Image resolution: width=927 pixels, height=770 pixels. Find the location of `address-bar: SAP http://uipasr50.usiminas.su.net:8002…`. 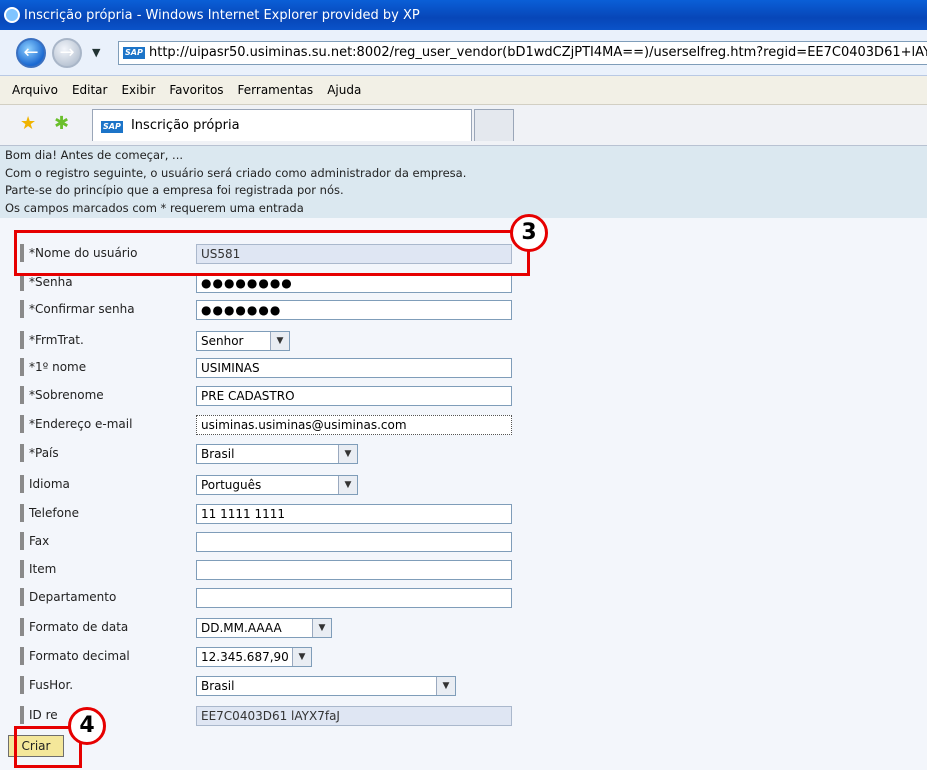

address-bar: SAP http://uipasr50.usiminas.su.net:8002… is located at coordinates (522, 53).